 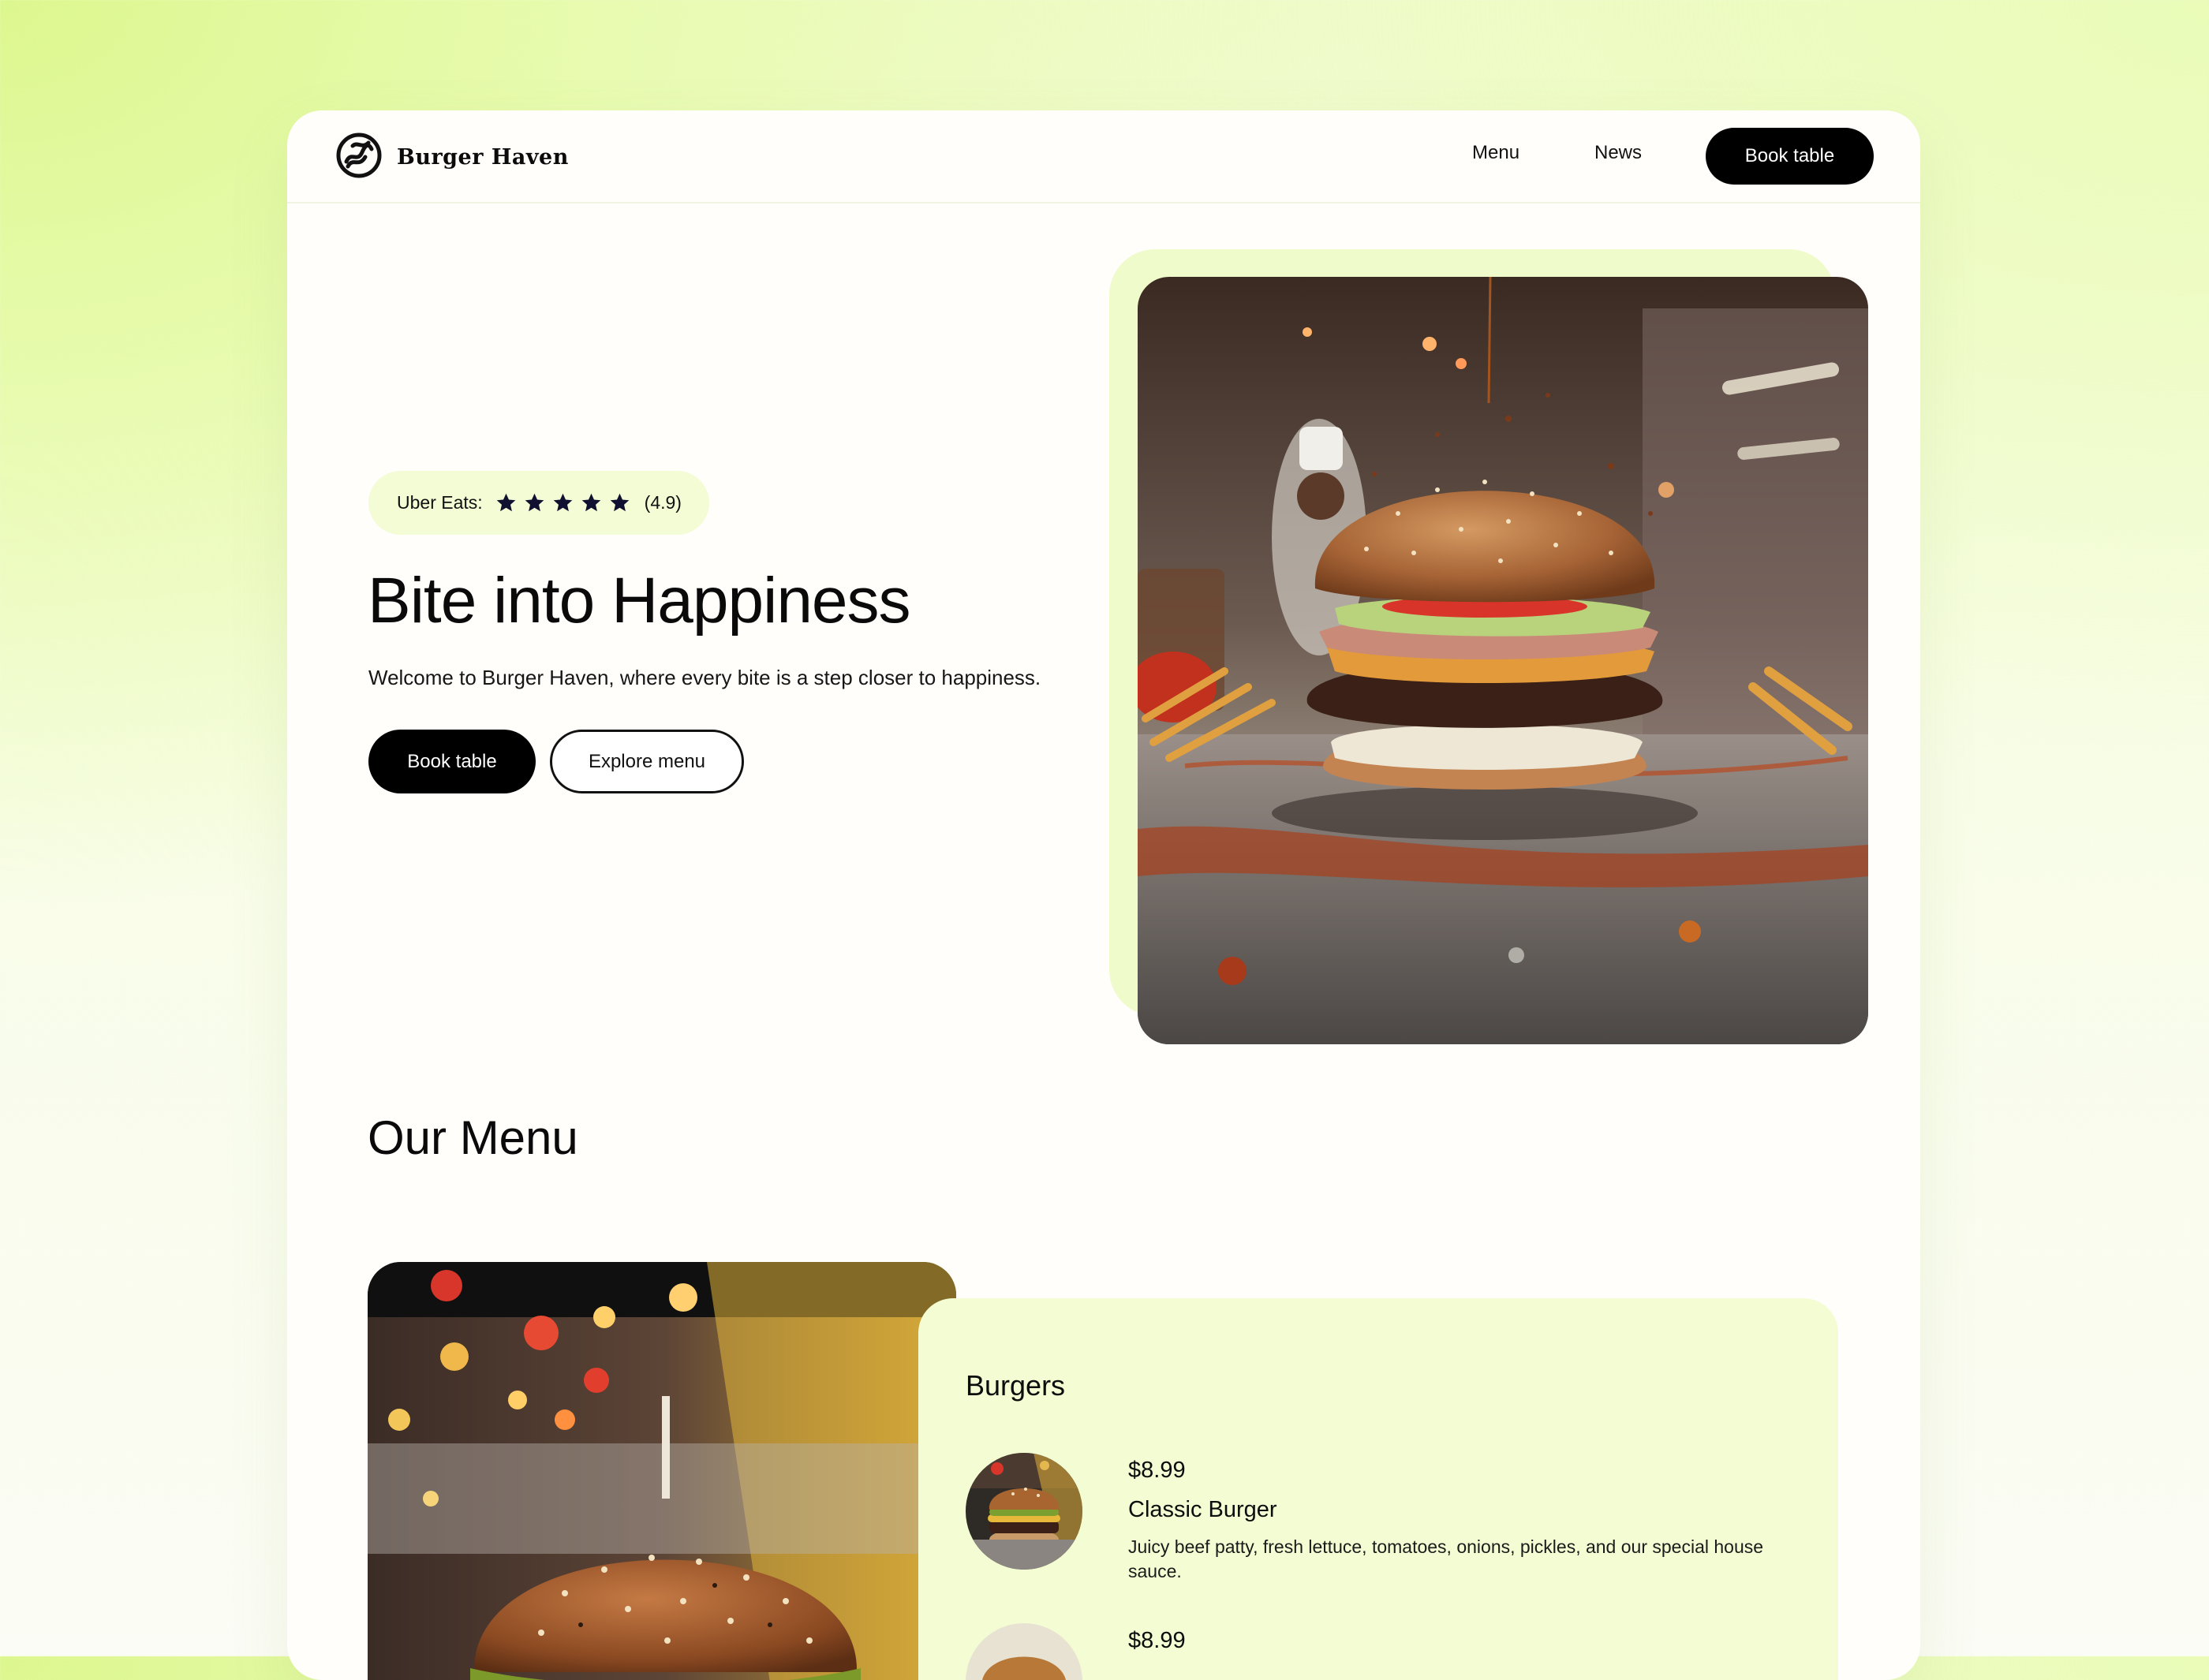 What do you see at coordinates (1495, 153) in the screenshot?
I see `nav-link-menu: Menu` at bounding box center [1495, 153].